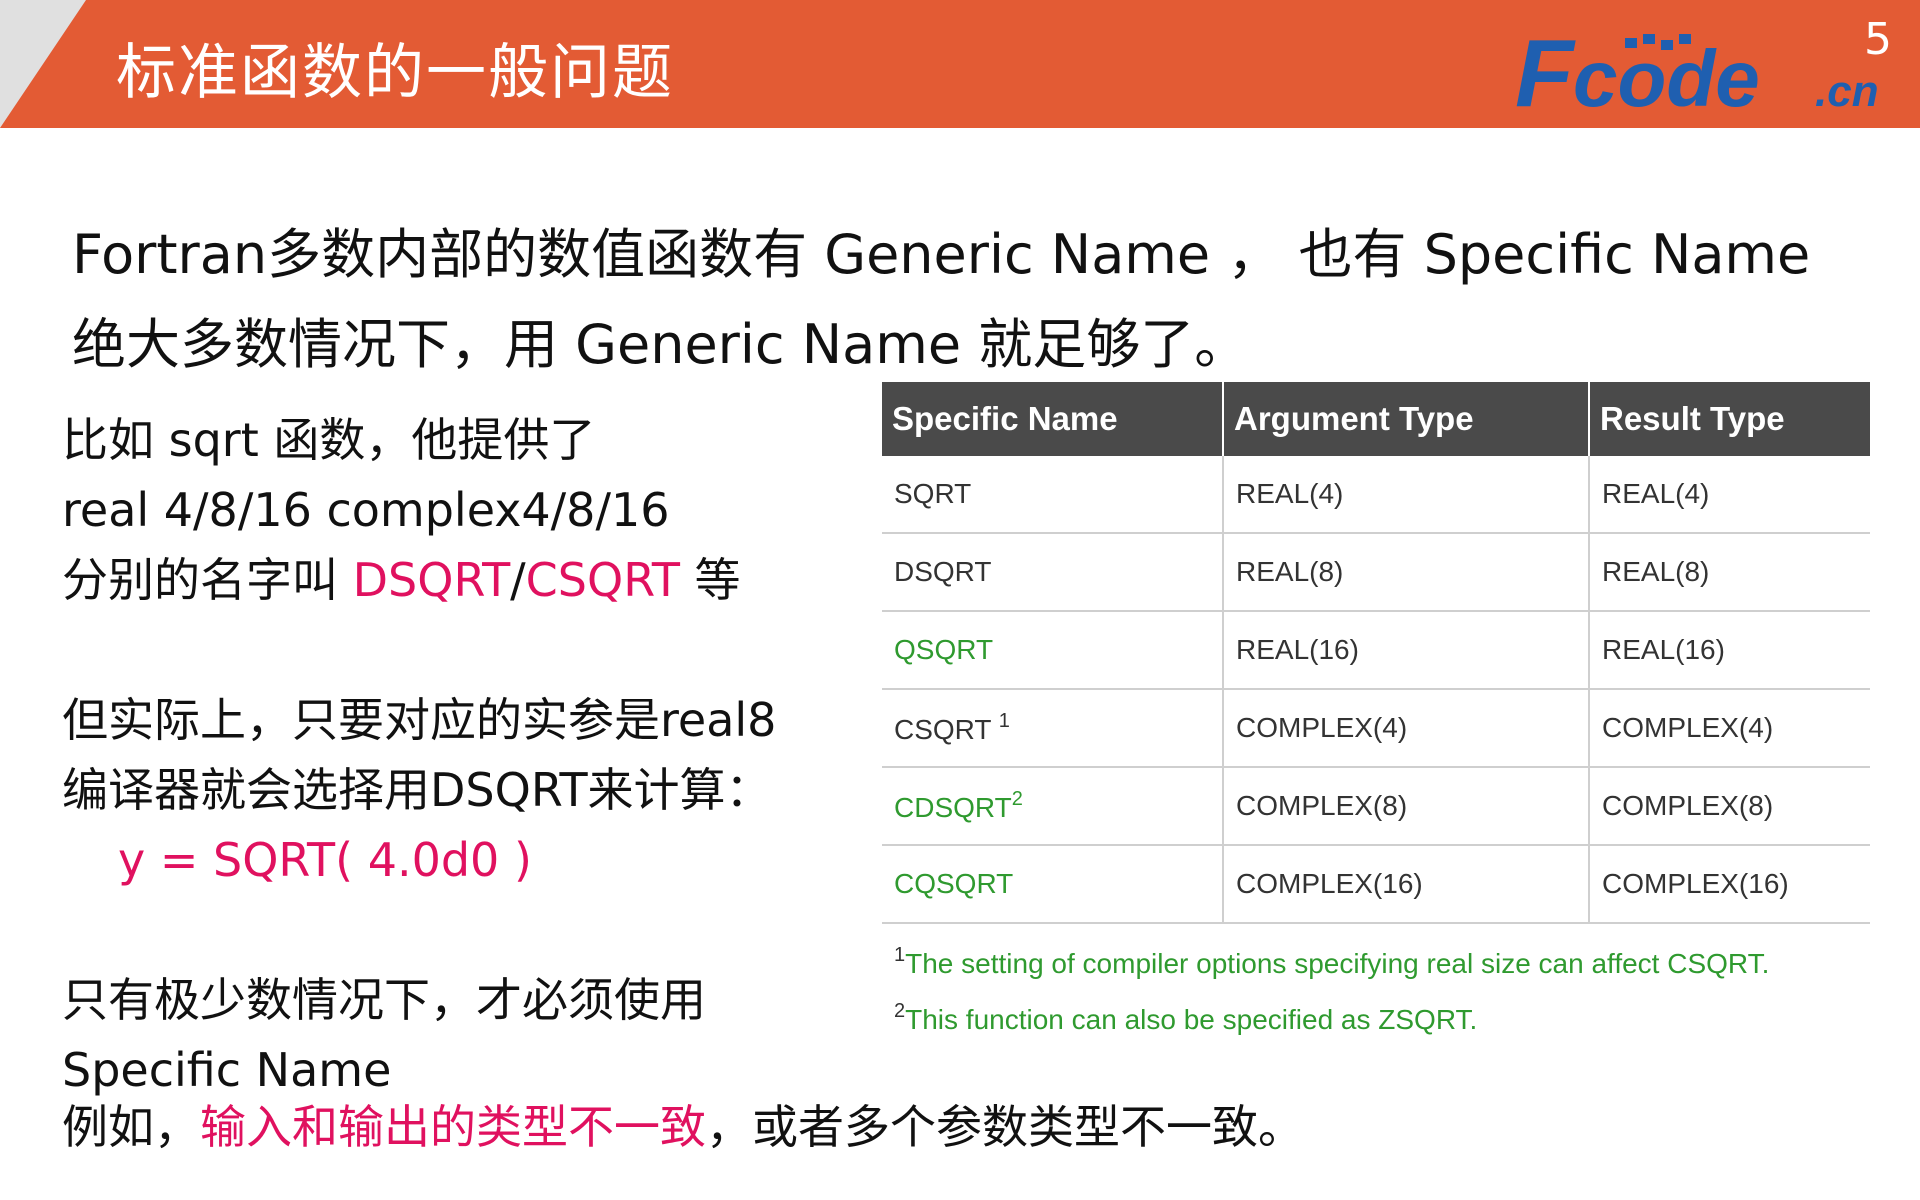 Image resolution: width=1920 pixels, height=1200 pixels. Describe the element at coordinates (431, 580) in the screenshot. I see `highlight-dsqrt: DSQRT` at that location.